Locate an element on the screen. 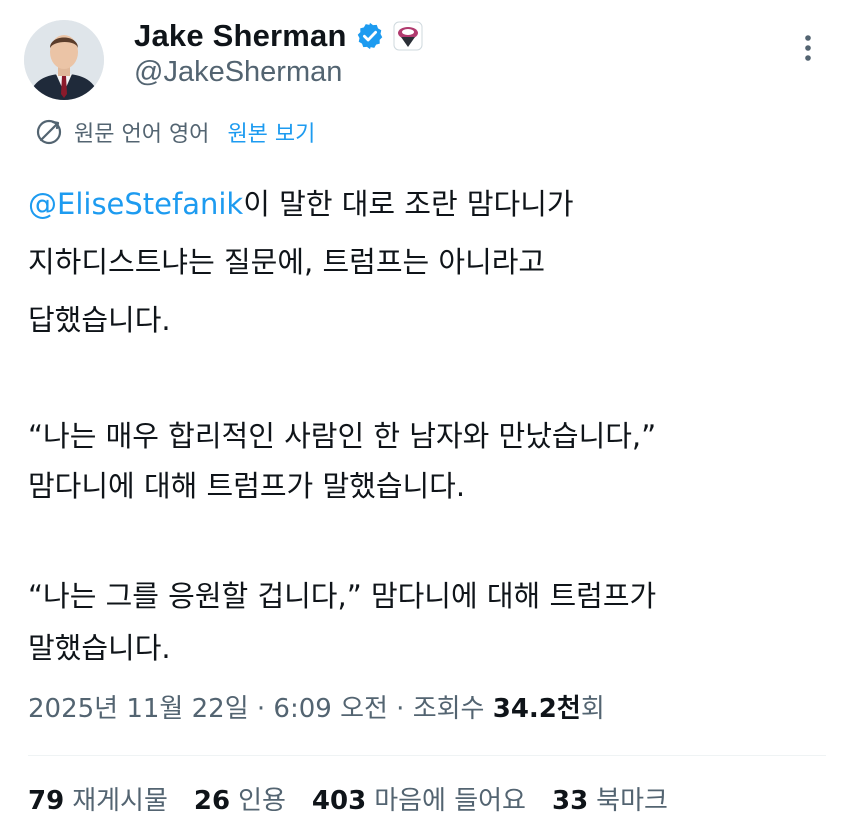 This screenshot has width=850, height=838. tweet-meta: 2025년 11월 22일 · 6:09 오전 · 조회수 34.2천회 is located at coordinates (316, 706).